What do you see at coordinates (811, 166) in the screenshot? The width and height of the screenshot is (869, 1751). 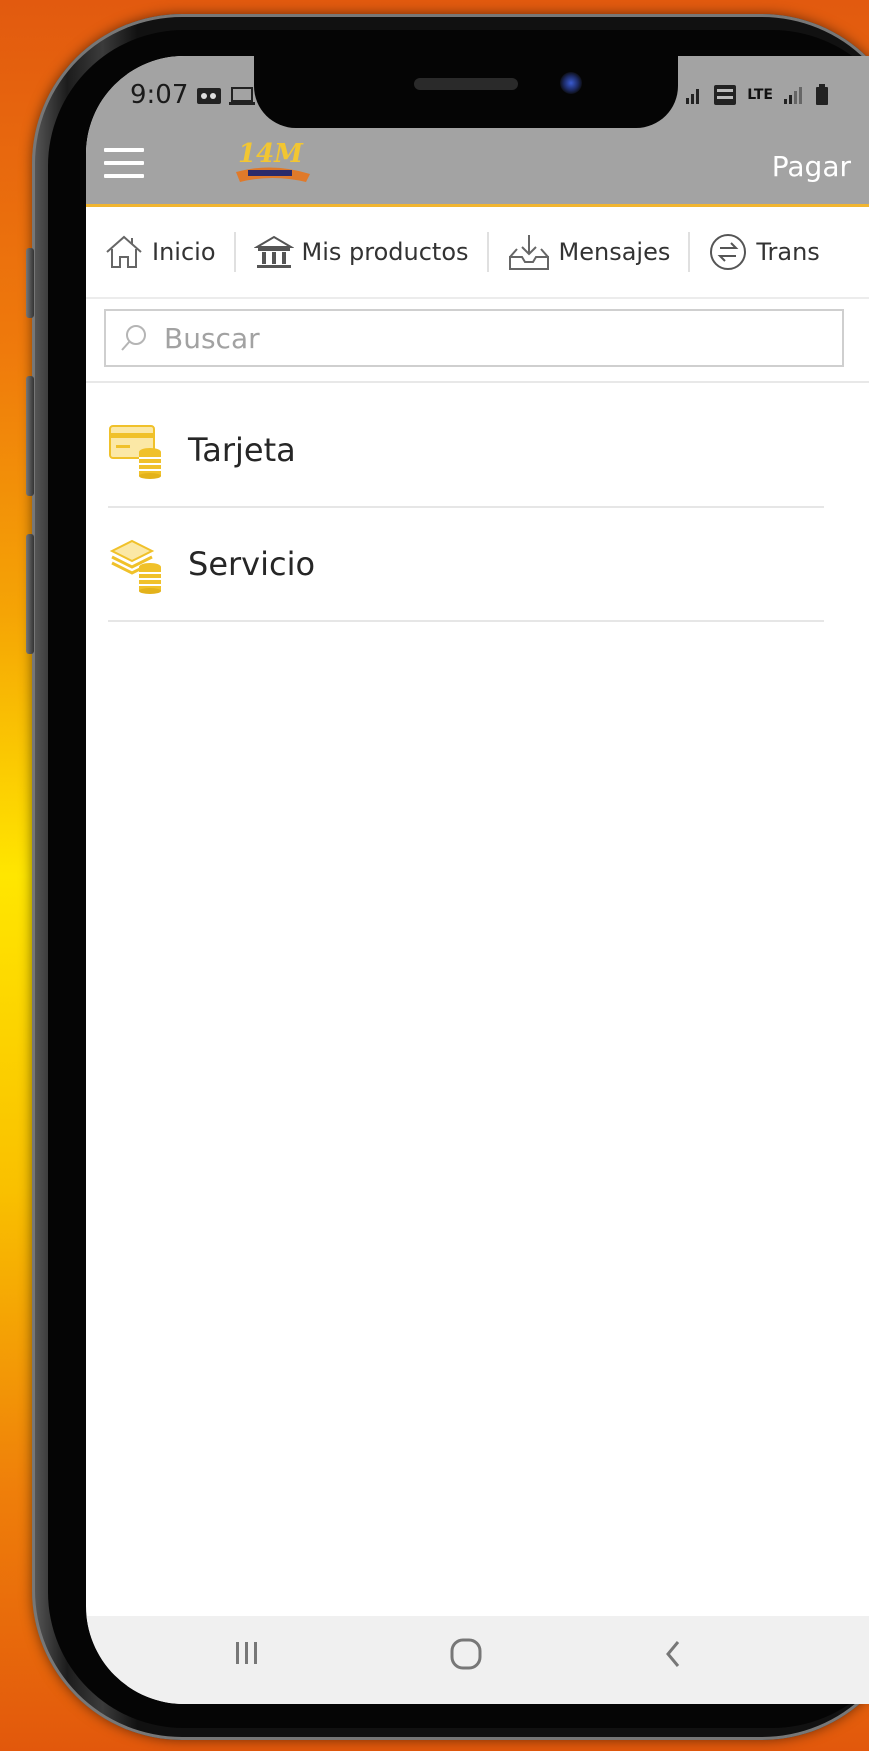 I see `pay-link: Pagar` at bounding box center [811, 166].